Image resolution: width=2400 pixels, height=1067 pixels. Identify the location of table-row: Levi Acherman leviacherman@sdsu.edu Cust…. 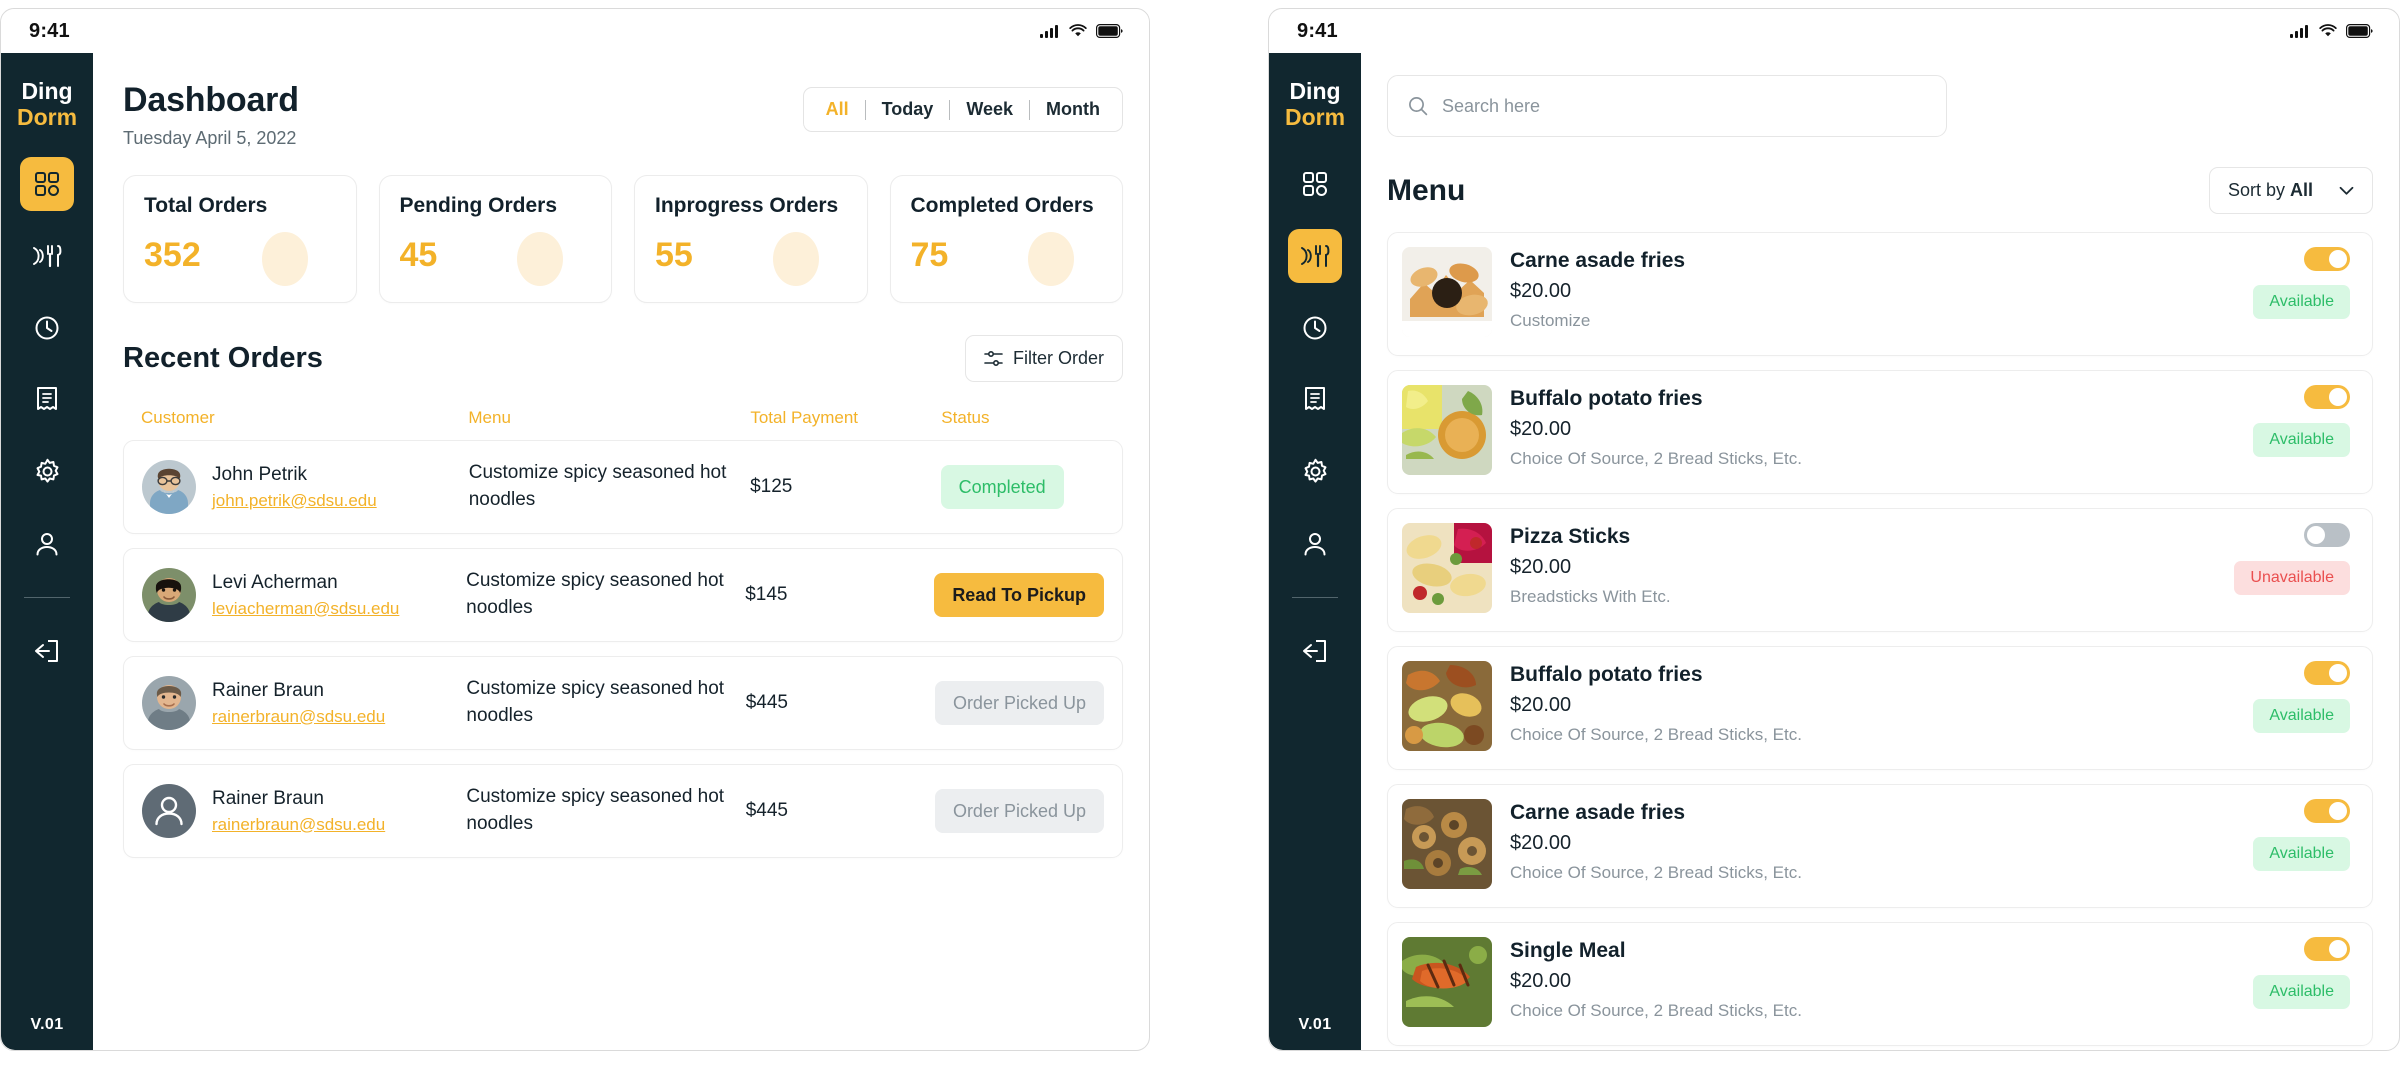
(623, 595).